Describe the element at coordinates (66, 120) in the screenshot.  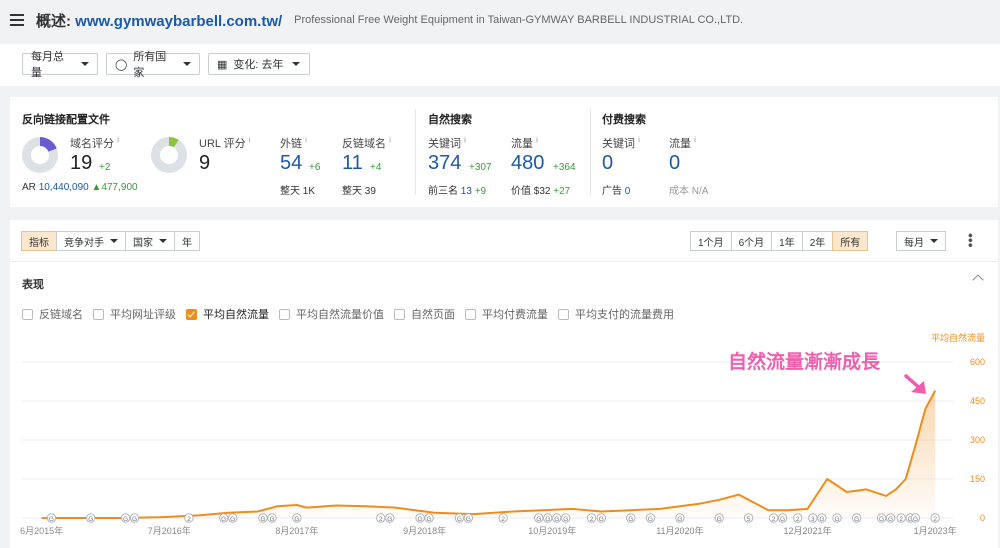
I see `backlinks-title: 反向链接配置文件` at that location.